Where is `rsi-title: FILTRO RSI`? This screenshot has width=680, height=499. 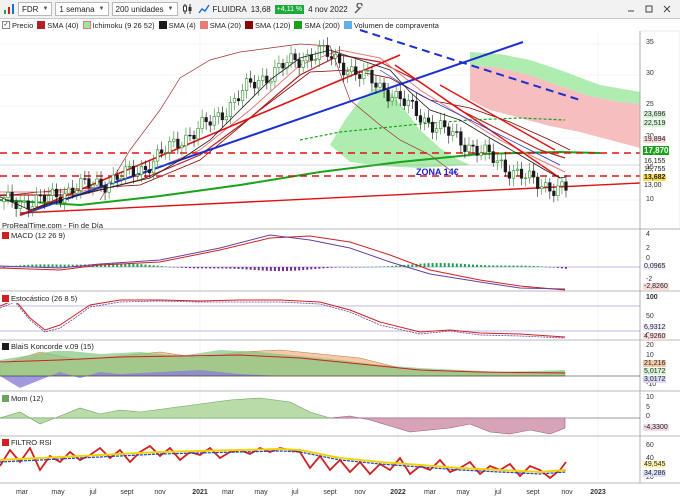
rsi-title: FILTRO RSI is located at coordinates (27, 442).